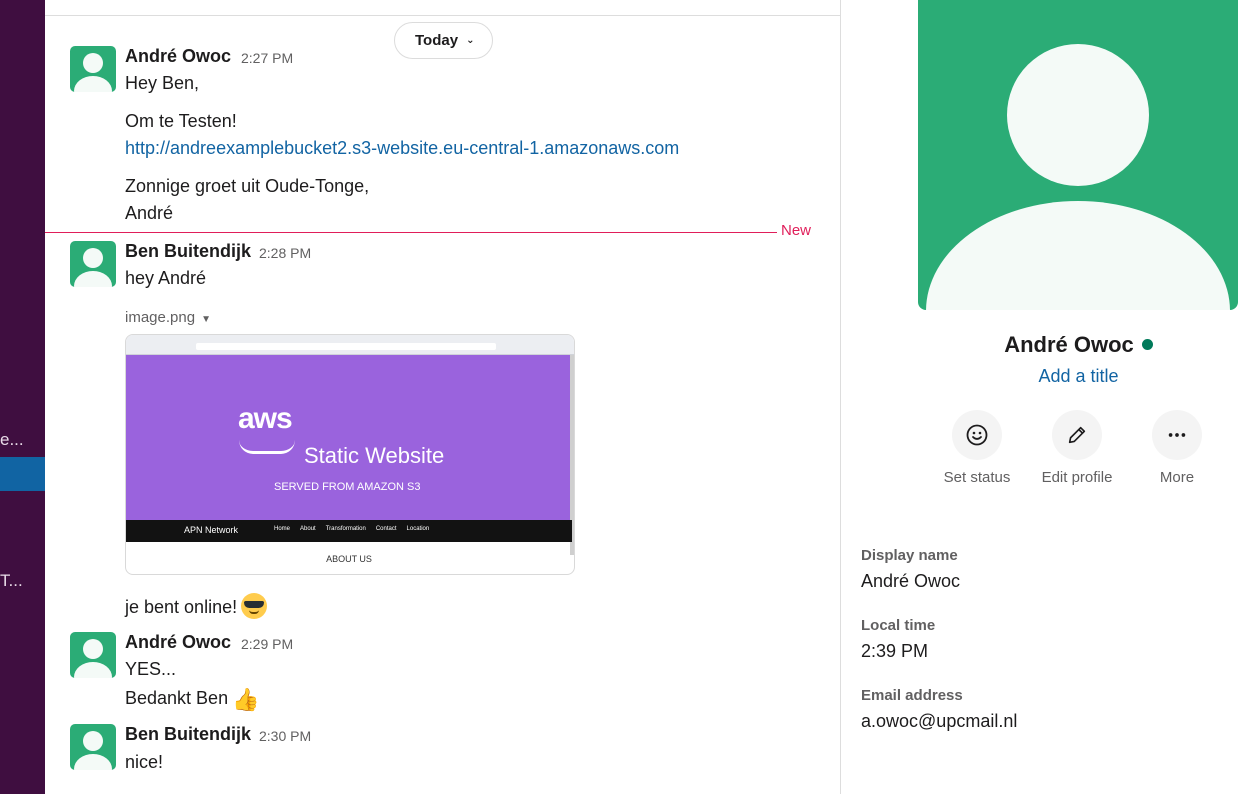  I want to click on website-hero: aws Static Website SERVED FROM AMAZON S3, so click(349, 437).